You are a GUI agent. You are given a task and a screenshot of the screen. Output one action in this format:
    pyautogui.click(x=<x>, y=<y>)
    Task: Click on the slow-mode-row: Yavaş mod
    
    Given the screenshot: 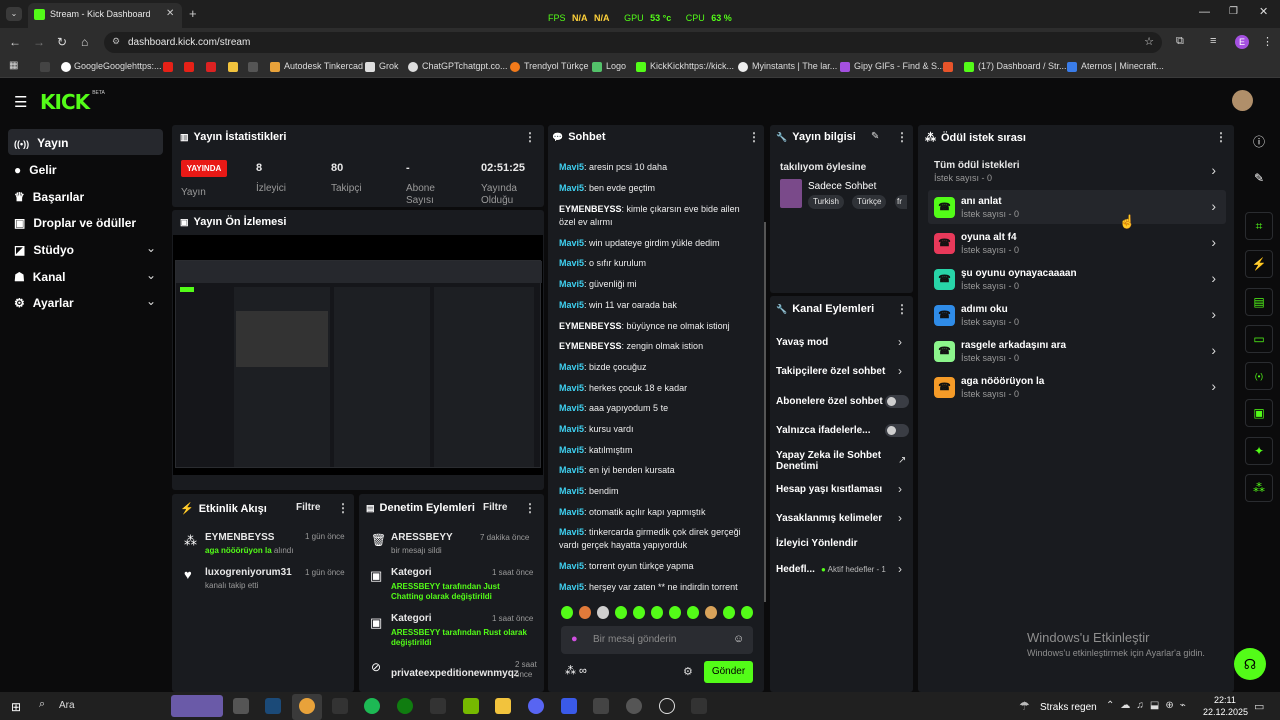 What is the action you would take?
    pyautogui.click(x=802, y=342)
    